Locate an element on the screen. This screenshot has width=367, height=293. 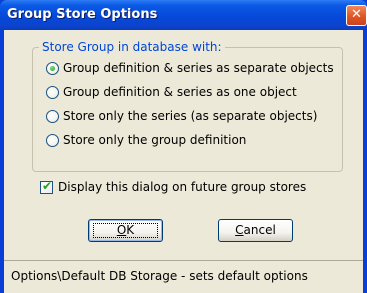
cancel-button: Cancel is located at coordinates (255, 230).